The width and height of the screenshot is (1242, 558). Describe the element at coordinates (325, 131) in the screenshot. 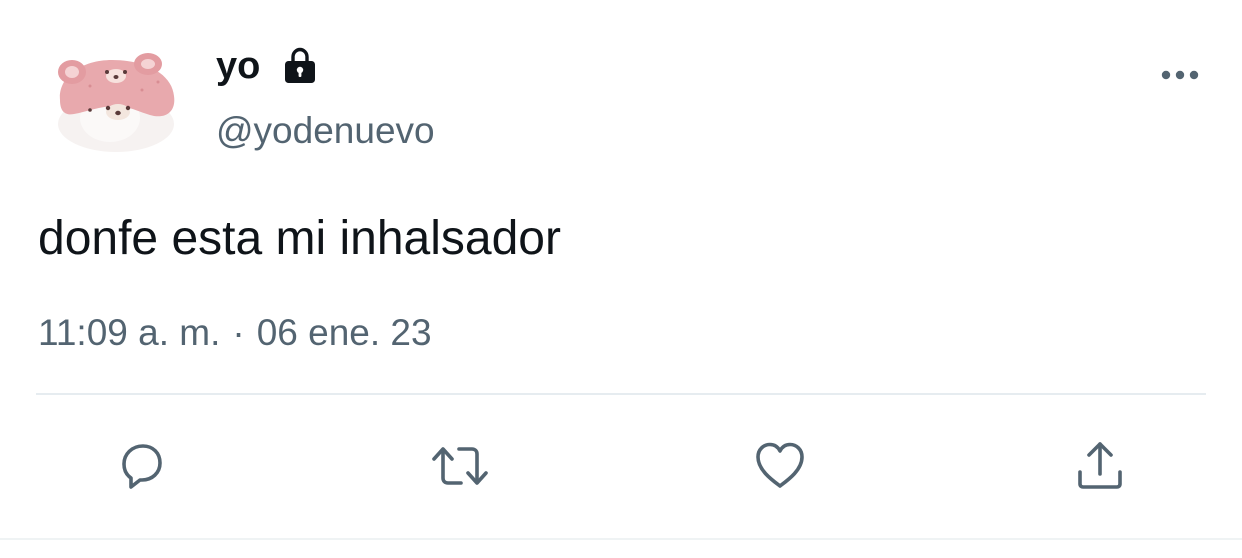

I see `author-handle: @yodenuevo` at that location.